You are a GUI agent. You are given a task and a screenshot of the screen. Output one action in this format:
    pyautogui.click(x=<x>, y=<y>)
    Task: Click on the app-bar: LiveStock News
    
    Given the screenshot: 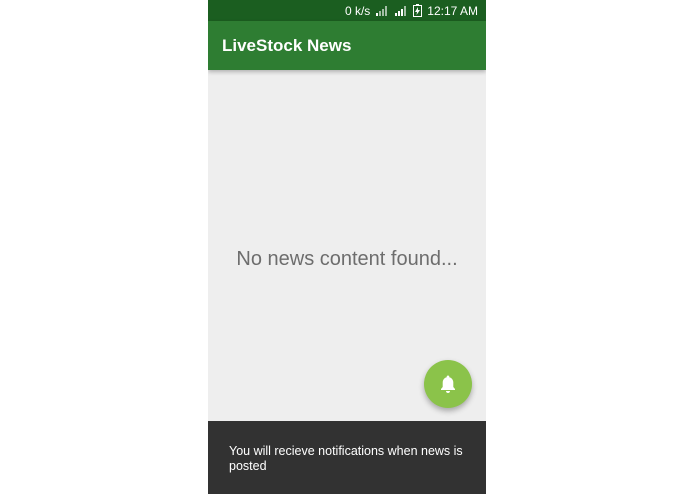 What is the action you would take?
    pyautogui.click(x=347, y=45)
    